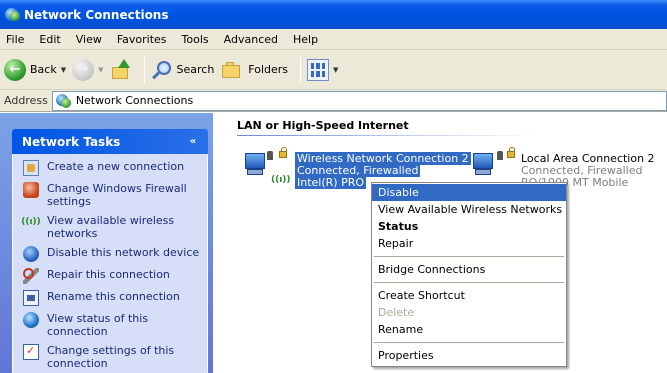 The width and height of the screenshot is (667, 373). Describe the element at coordinates (31, 276) in the screenshot. I see `repair-icon` at that location.